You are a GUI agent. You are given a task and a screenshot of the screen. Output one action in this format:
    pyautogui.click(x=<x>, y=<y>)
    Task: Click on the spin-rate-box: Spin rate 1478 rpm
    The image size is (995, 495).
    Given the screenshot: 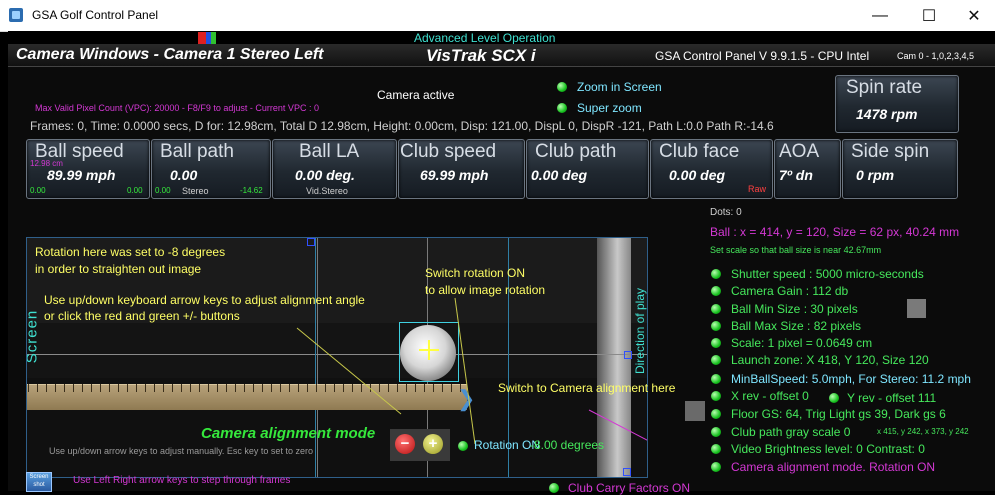 What is the action you would take?
    pyautogui.click(x=897, y=104)
    